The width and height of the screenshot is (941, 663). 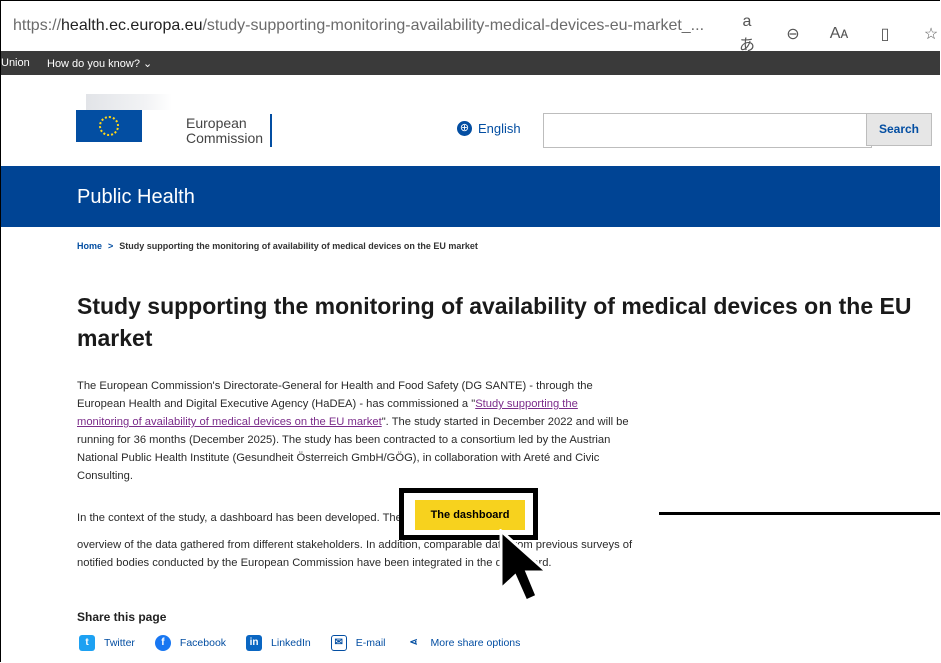 I want to click on share-heading: Share this page, so click(x=122, y=617).